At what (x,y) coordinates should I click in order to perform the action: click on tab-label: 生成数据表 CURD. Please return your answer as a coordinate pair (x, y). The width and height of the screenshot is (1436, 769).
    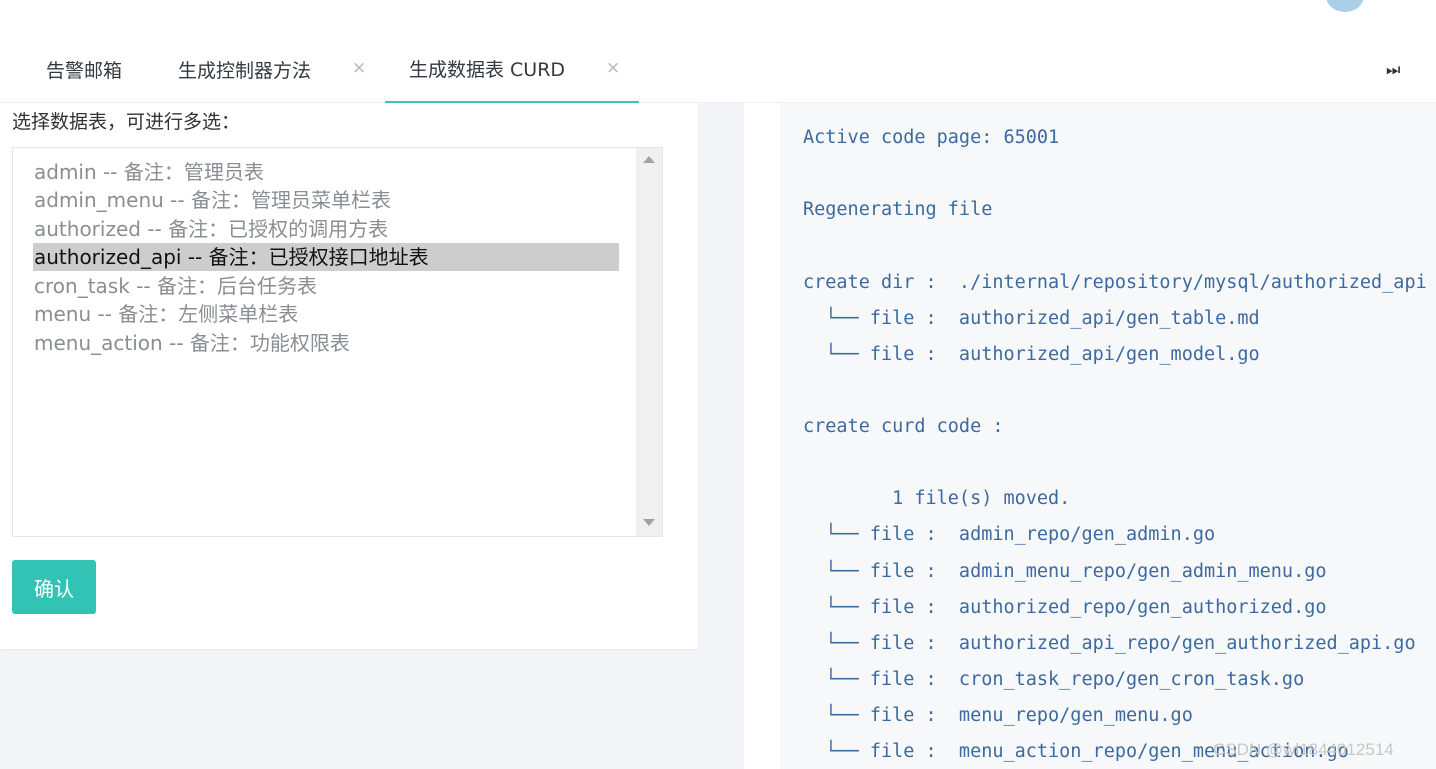
    Looking at the image, I should click on (487, 70).